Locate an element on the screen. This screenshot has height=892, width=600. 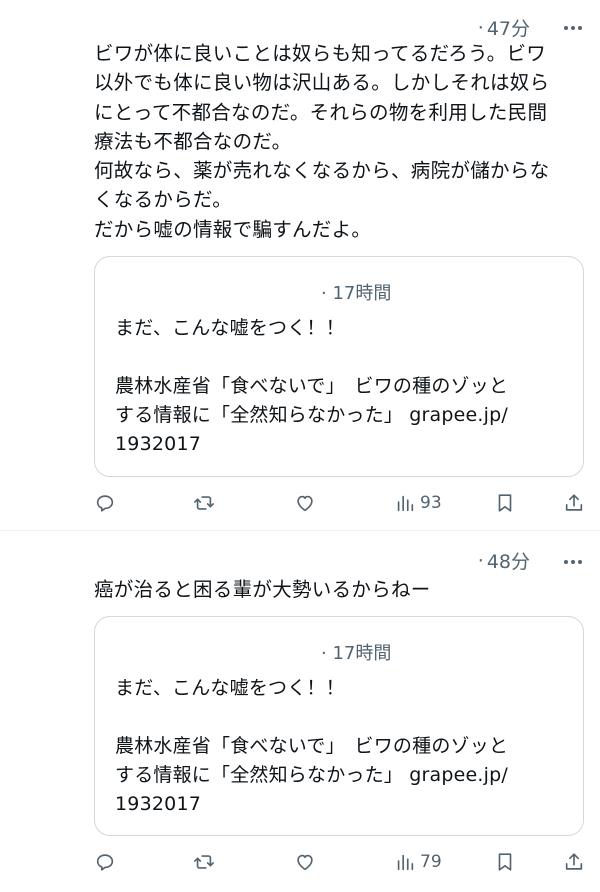
views-count: 79 is located at coordinates (431, 862).